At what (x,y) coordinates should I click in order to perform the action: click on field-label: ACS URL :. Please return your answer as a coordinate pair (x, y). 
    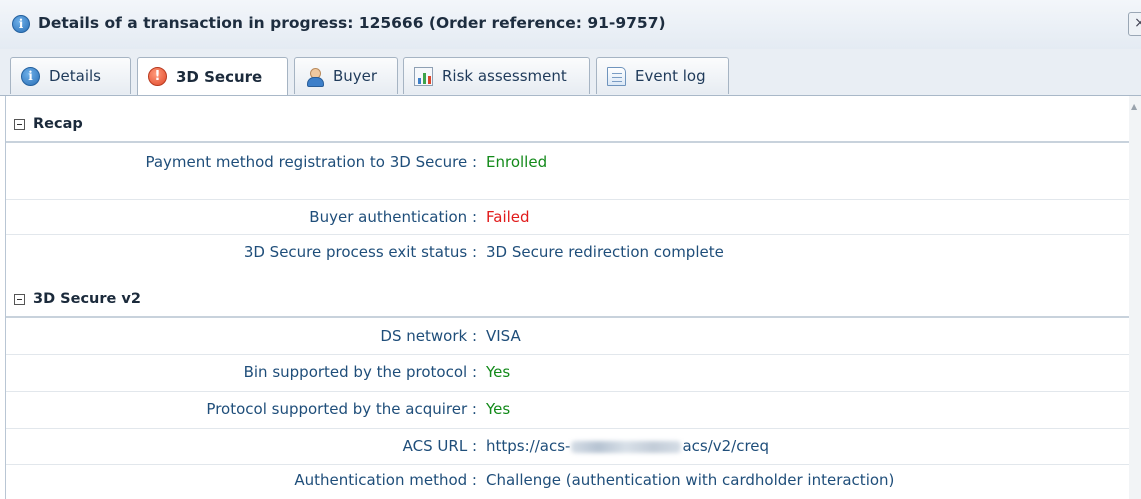
    Looking at the image, I should click on (439, 446).